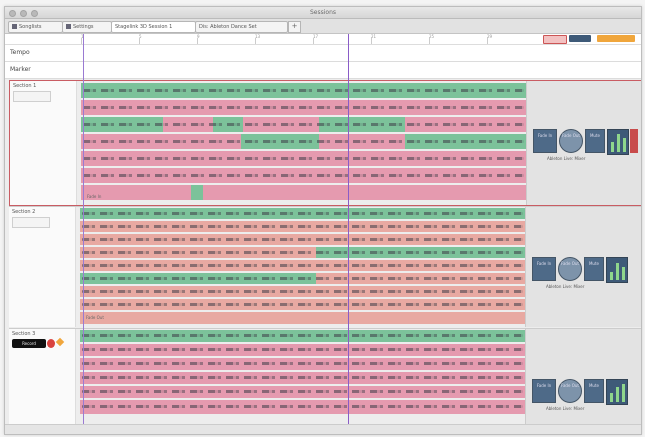  What do you see at coordinates (490, 39) in the screenshot?
I see `ruler-tick: 29` at bounding box center [490, 39].